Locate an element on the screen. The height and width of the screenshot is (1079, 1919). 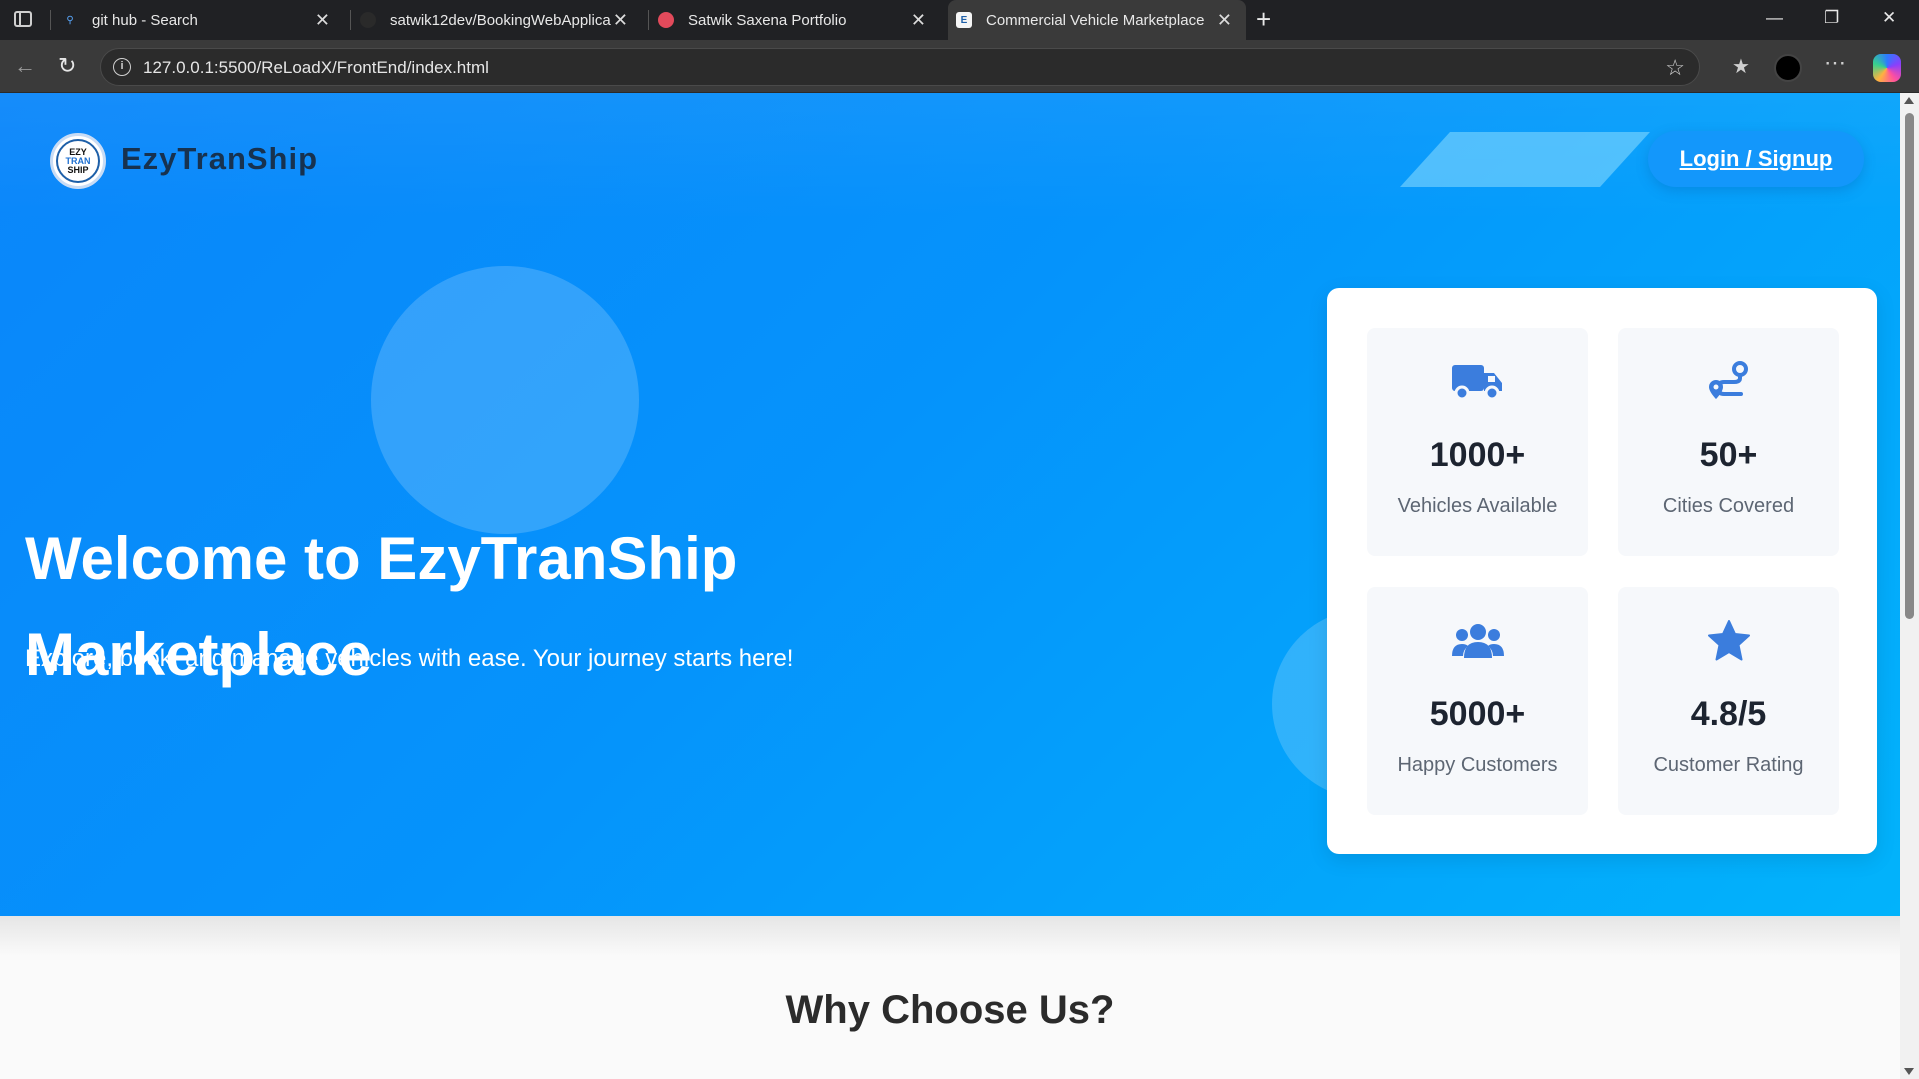
stat-vehicles: 1000+ Vehicles Available is located at coordinates (1477, 442).